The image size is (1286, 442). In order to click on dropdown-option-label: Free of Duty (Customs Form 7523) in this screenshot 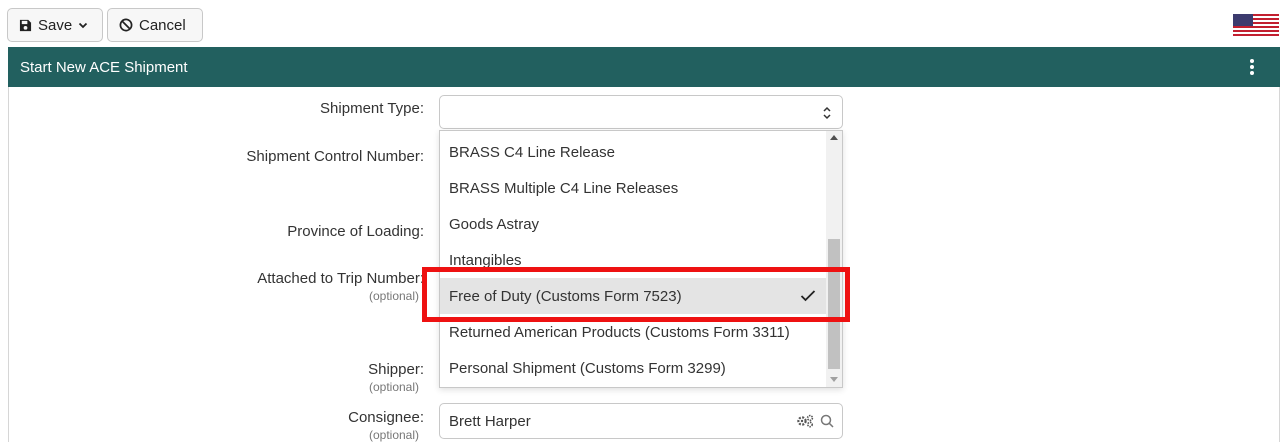, I will do `click(565, 296)`.